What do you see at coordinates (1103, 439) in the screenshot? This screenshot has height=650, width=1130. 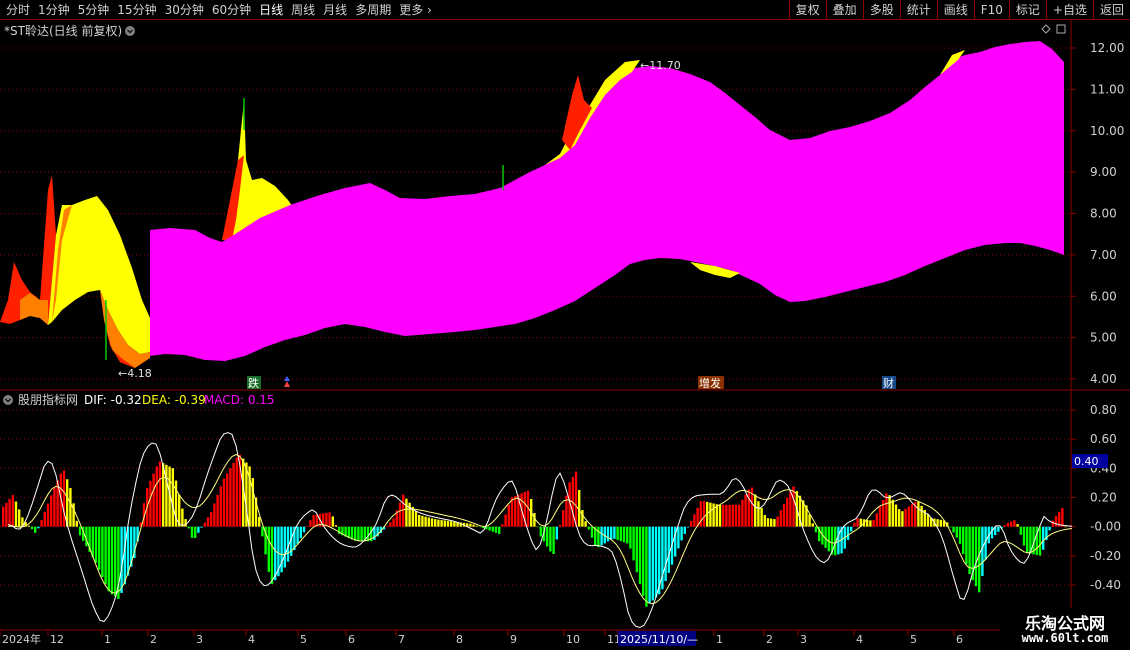 I see `indicator-tick-label: 0.60` at bounding box center [1103, 439].